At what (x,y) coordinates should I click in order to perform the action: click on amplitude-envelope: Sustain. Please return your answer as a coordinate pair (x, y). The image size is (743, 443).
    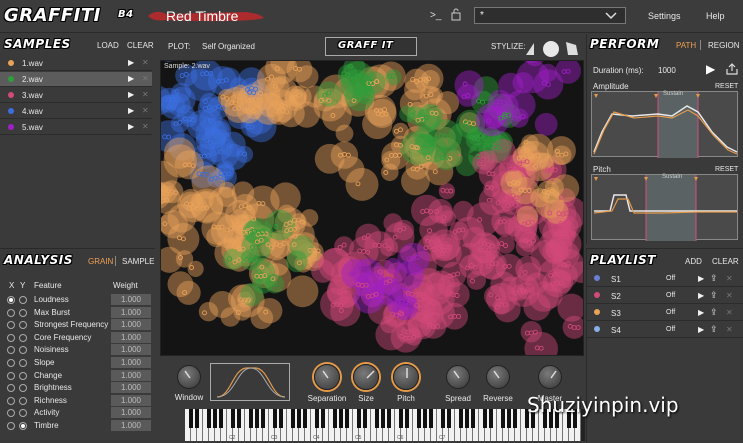
    Looking at the image, I should click on (664, 124).